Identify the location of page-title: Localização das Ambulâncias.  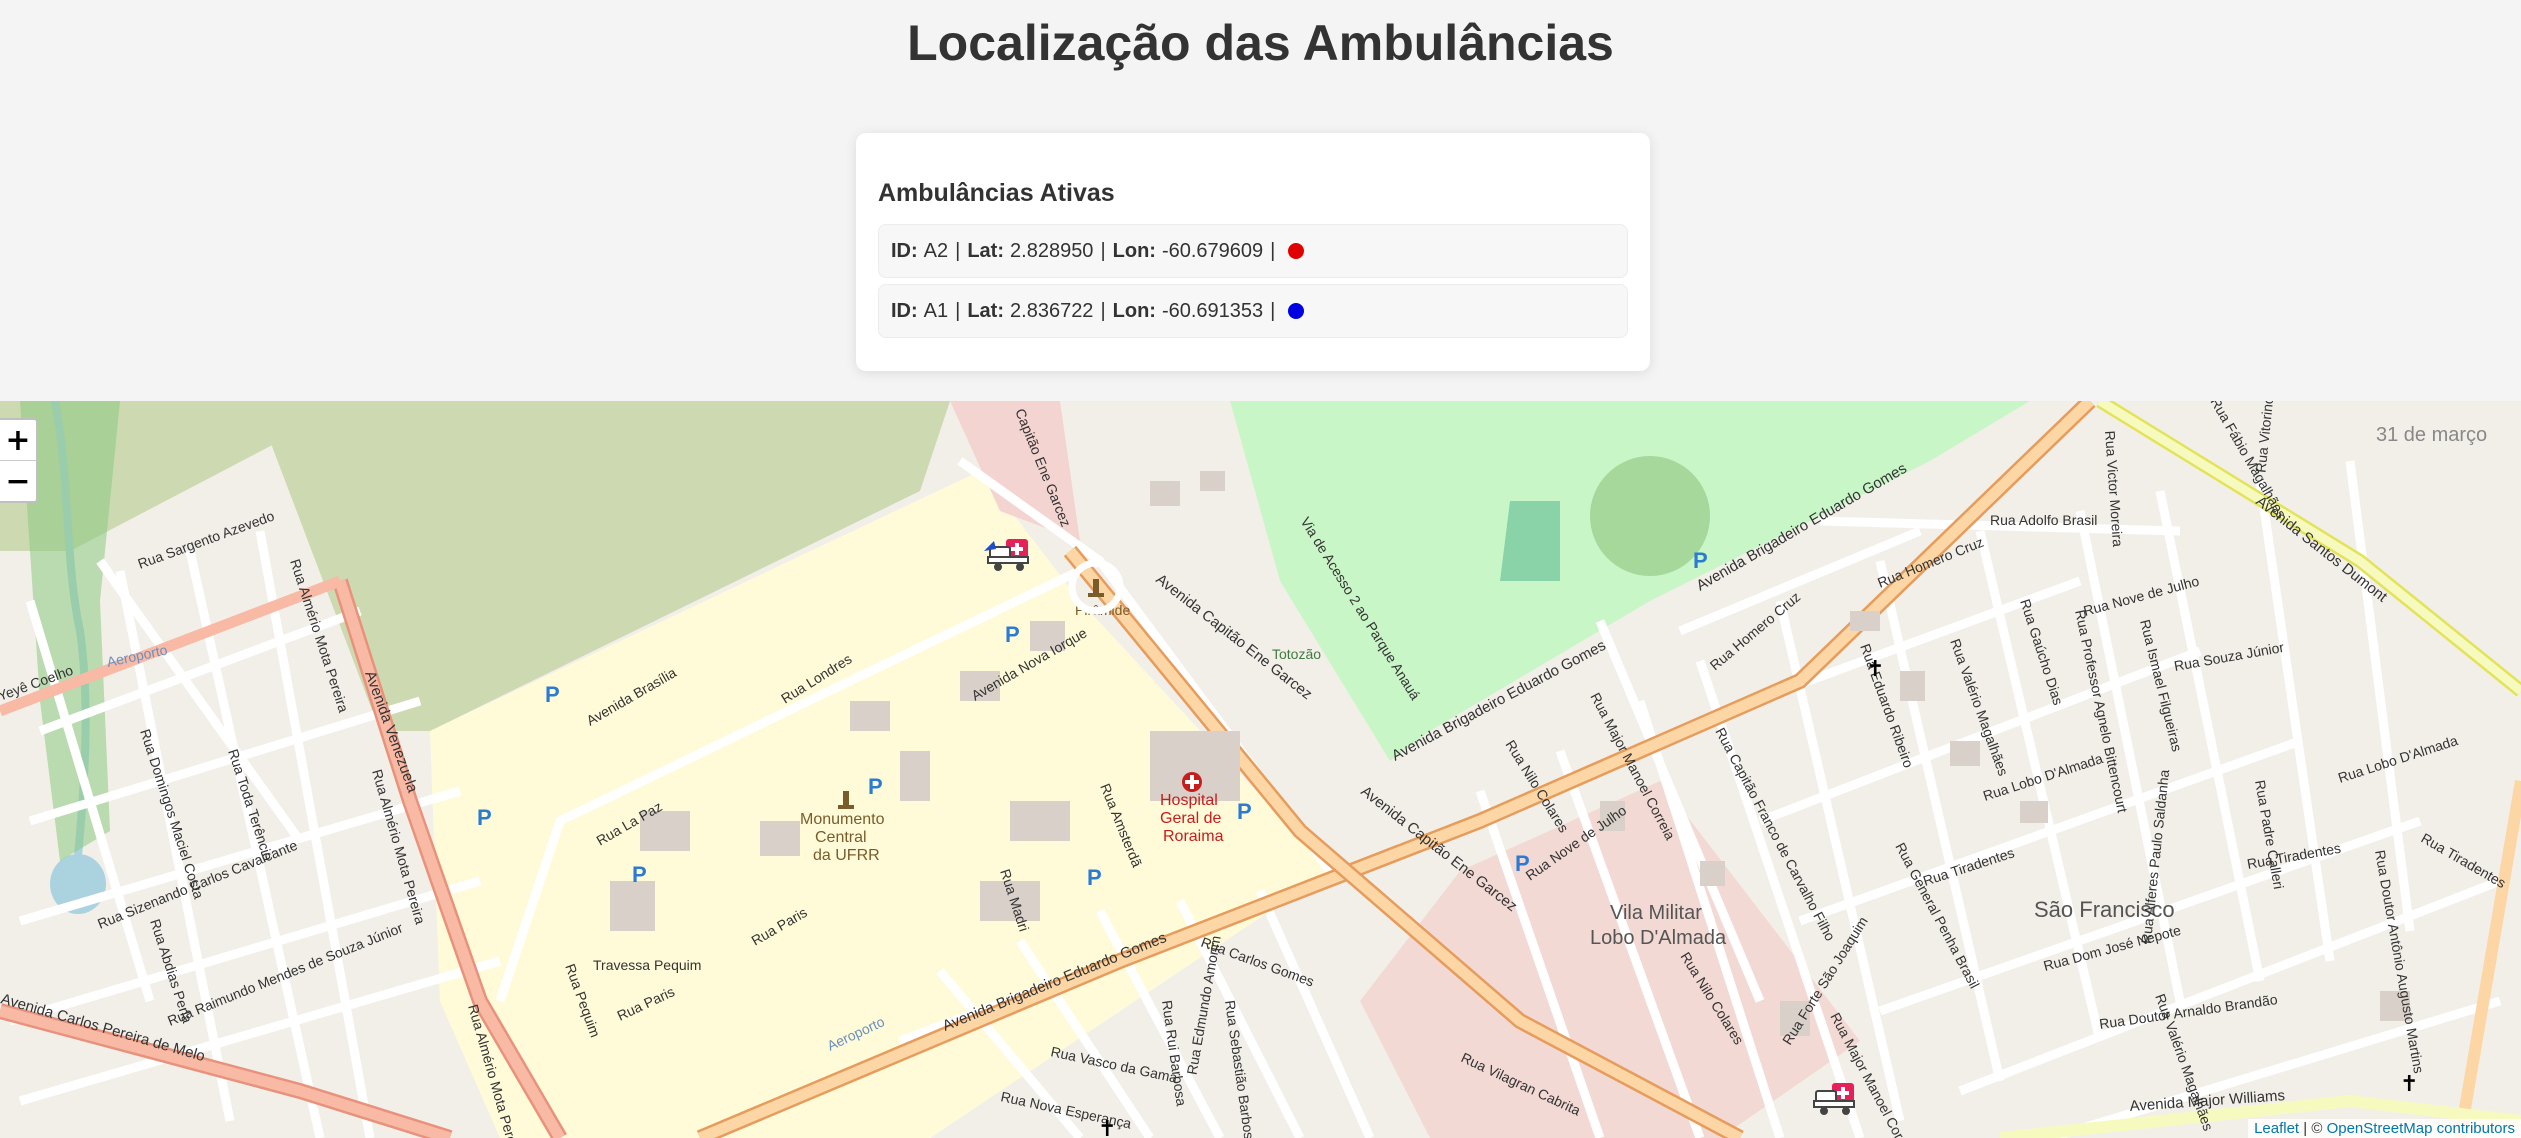
(1260, 43).